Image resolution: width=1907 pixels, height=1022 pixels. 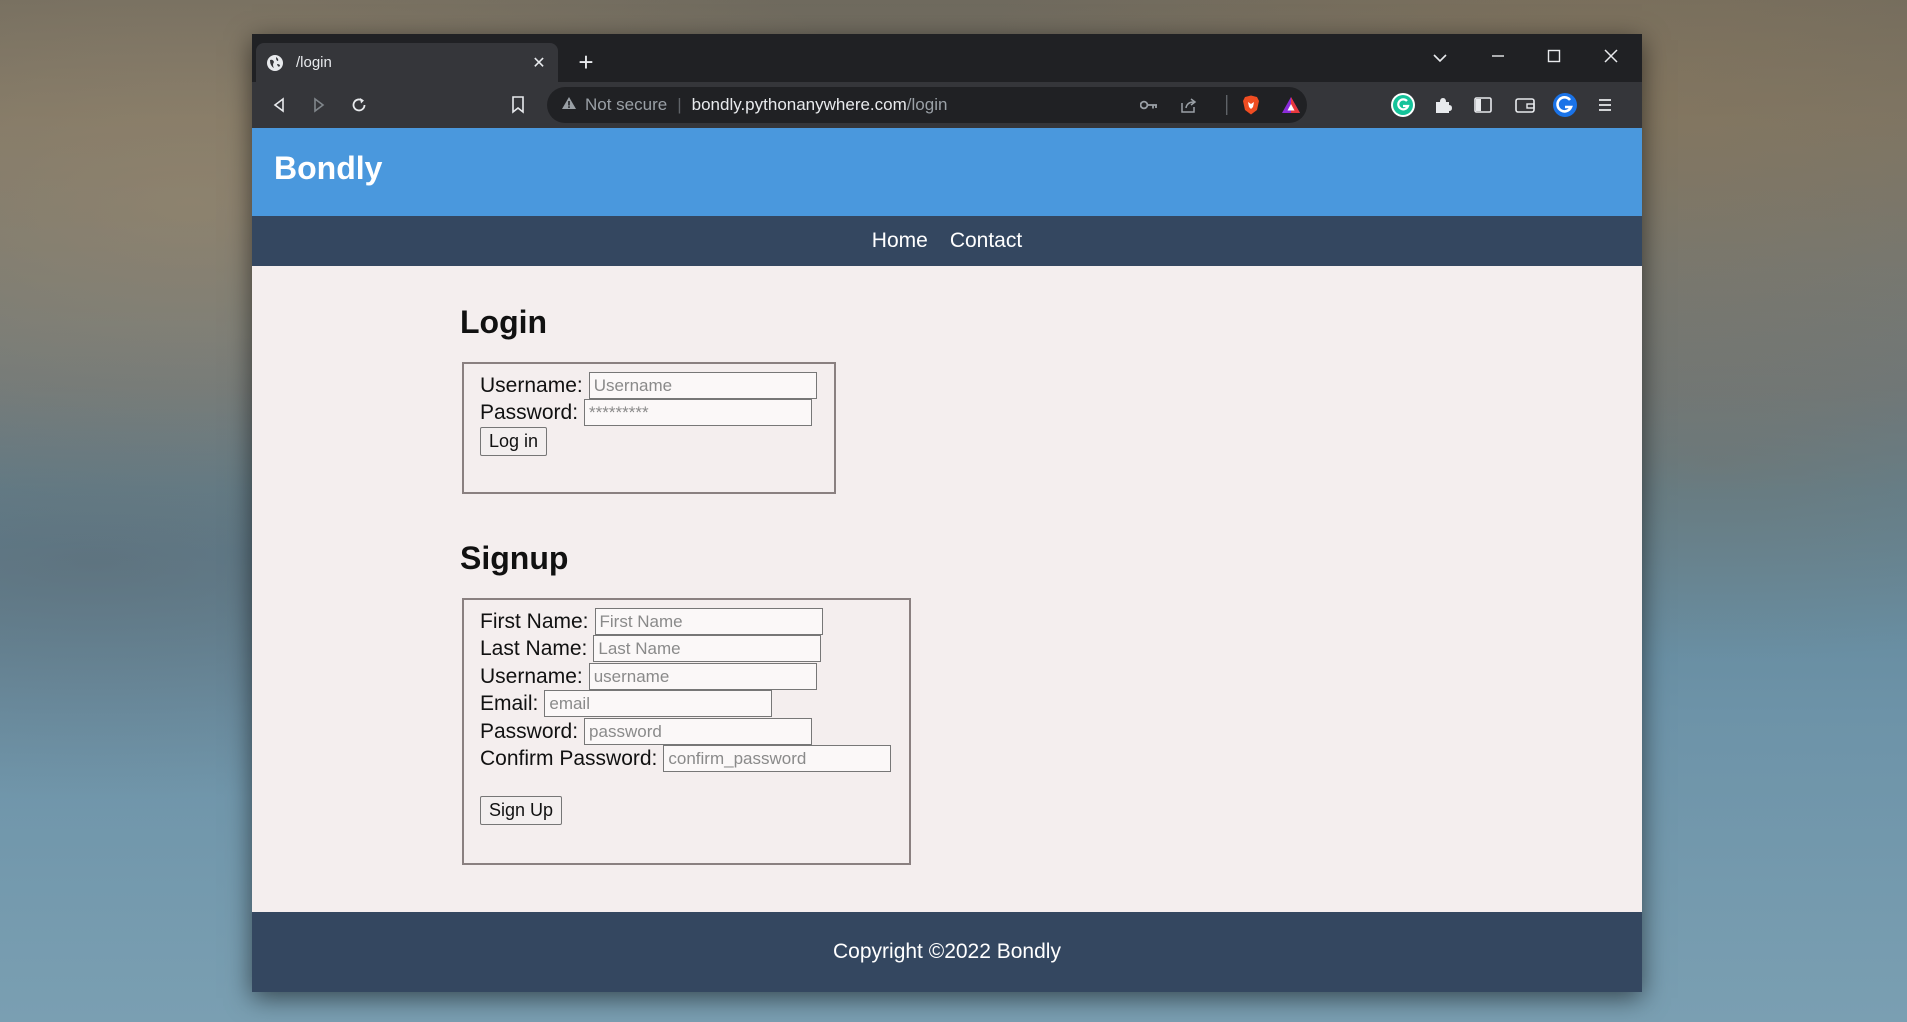 I want to click on signup-confirm-password-row: Confirm Password:, so click(x=686, y=758).